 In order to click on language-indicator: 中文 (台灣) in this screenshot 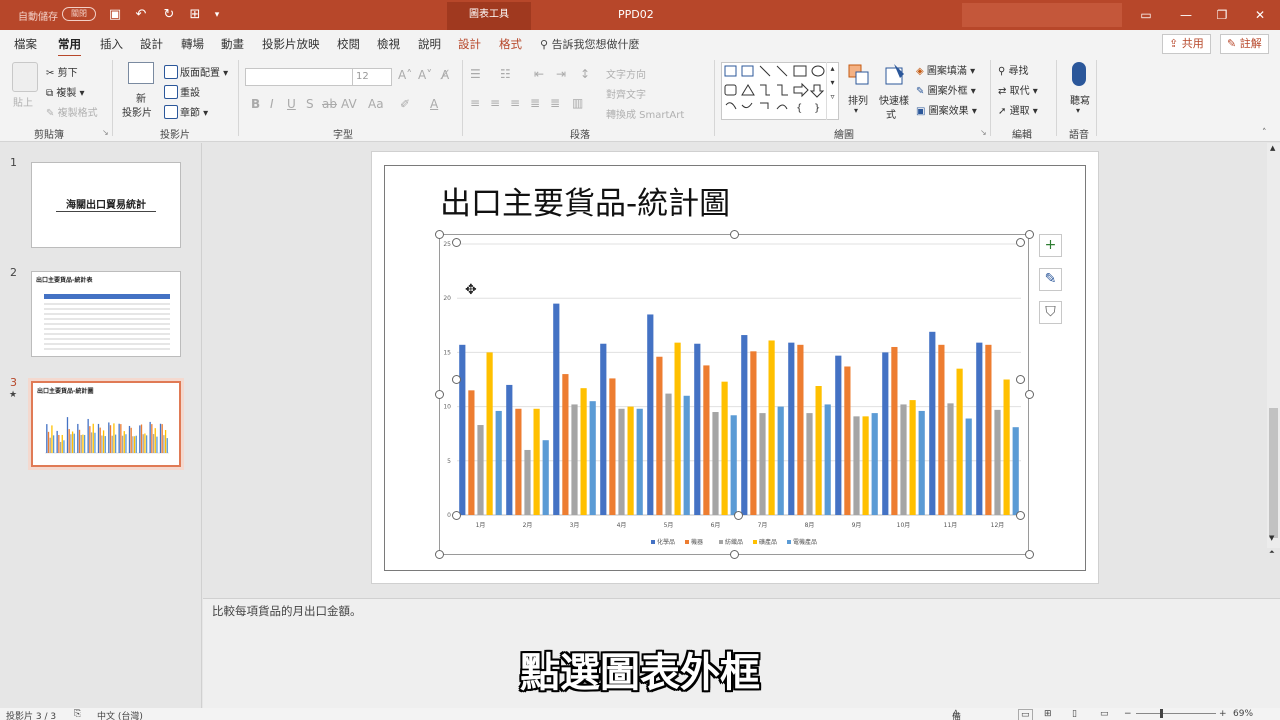, I will do `click(120, 714)`.